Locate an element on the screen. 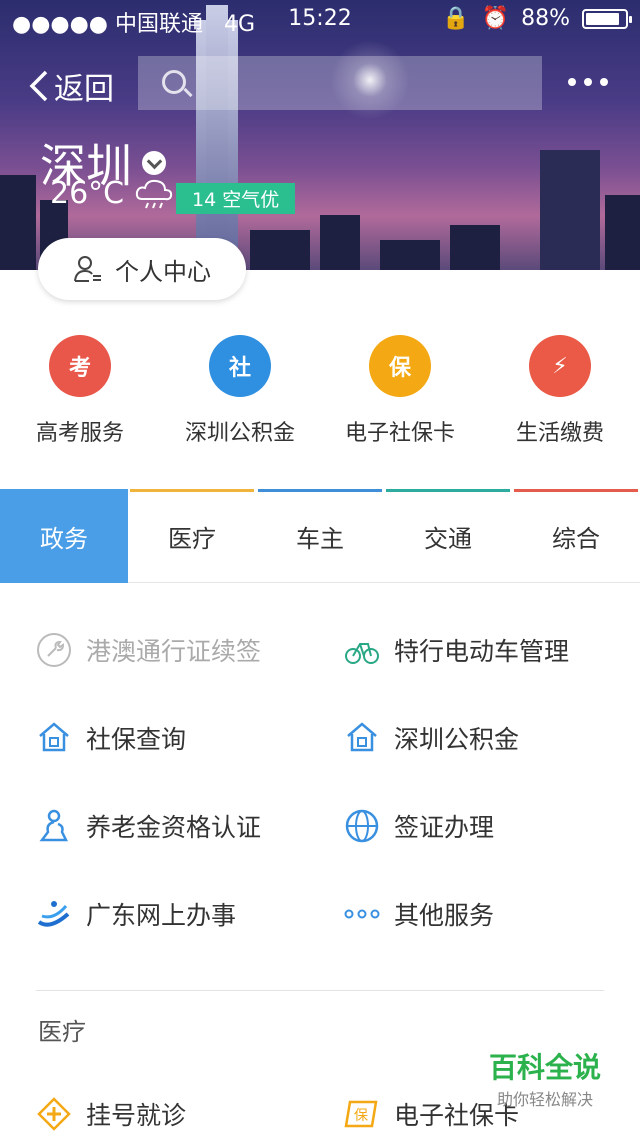 This screenshot has height=1136, width=640. navigation-bar: 返回 is located at coordinates (320, 84).